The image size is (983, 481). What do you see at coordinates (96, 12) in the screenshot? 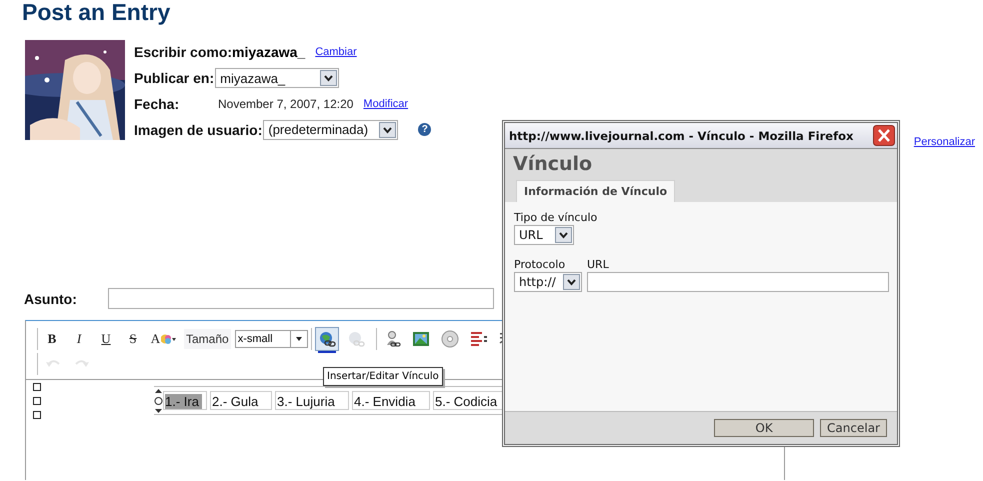
I see `page-title: Post an Entry` at bounding box center [96, 12].